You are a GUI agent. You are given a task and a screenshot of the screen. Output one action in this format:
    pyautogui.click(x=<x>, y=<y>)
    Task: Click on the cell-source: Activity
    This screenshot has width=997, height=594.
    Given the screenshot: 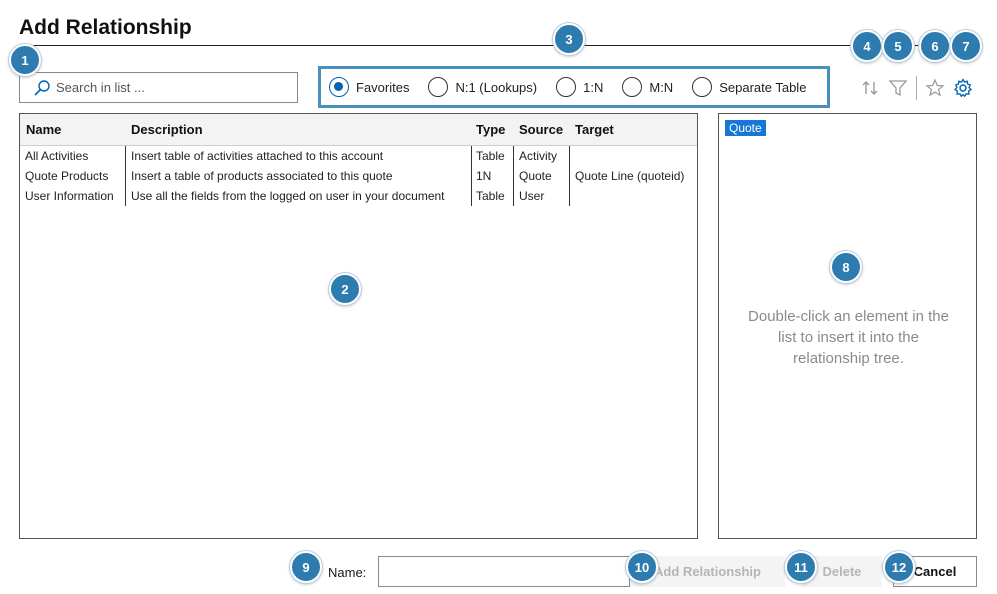 What is the action you would take?
    pyautogui.click(x=538, y=156)
    